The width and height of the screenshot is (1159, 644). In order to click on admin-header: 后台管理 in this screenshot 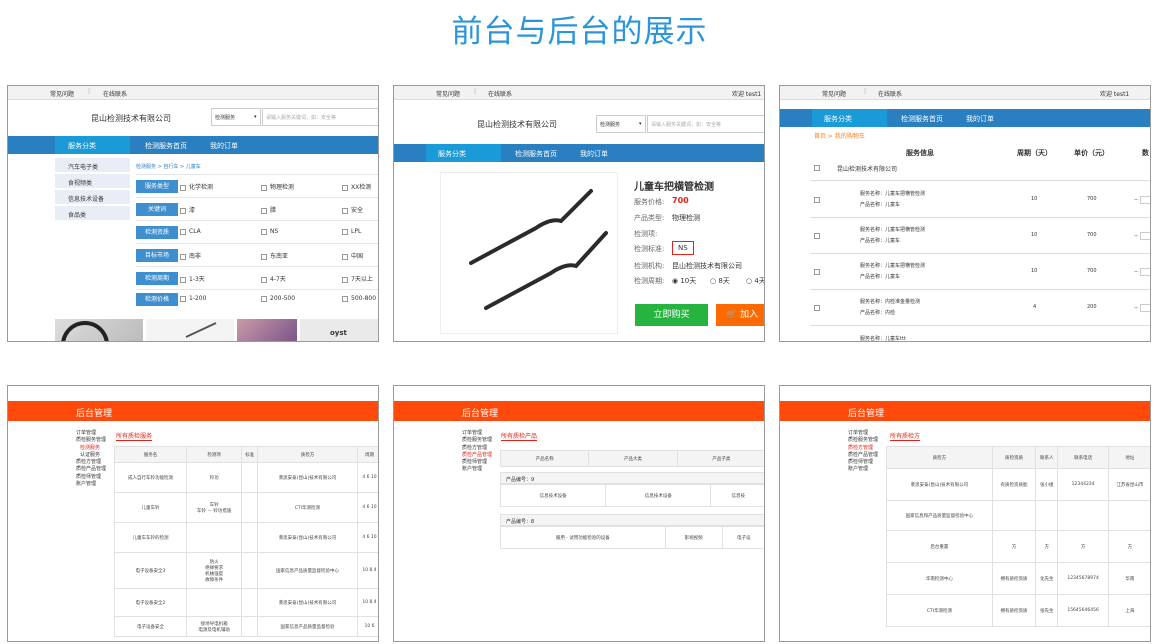, I will do `click(965, 411)`.